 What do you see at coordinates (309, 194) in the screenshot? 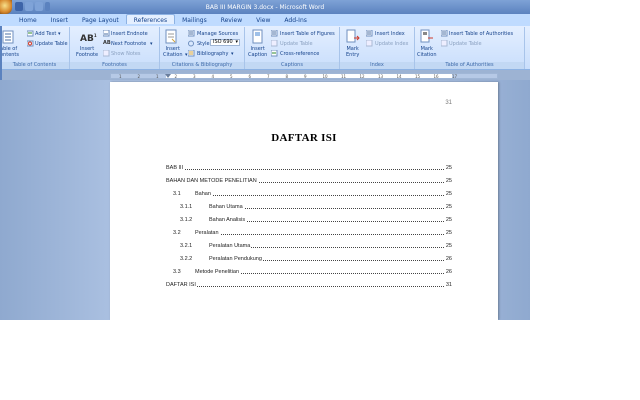
I see `toc-entry: 3.1 Bahan 25` at bounding box center [309, 194].